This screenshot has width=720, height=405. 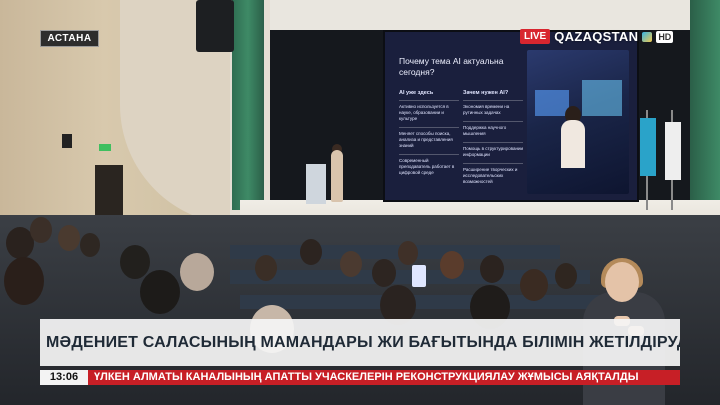 What do you see at coordinates (337, 176) in the screenshot?
I see `presenter` at bounding box center [337, 176].